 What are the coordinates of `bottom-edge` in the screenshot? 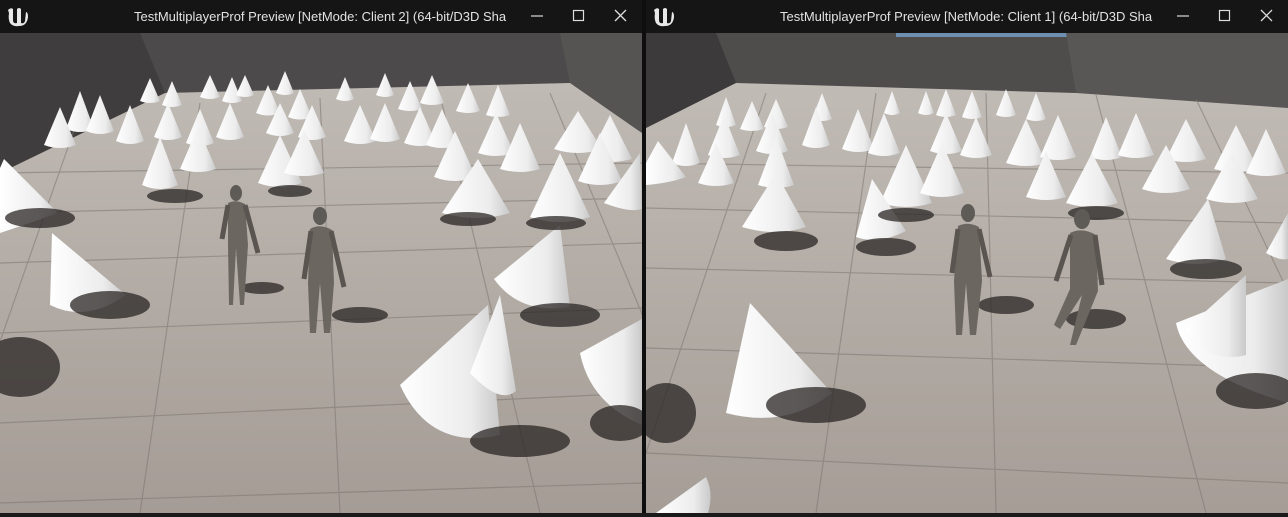 It's located at (644, 515).